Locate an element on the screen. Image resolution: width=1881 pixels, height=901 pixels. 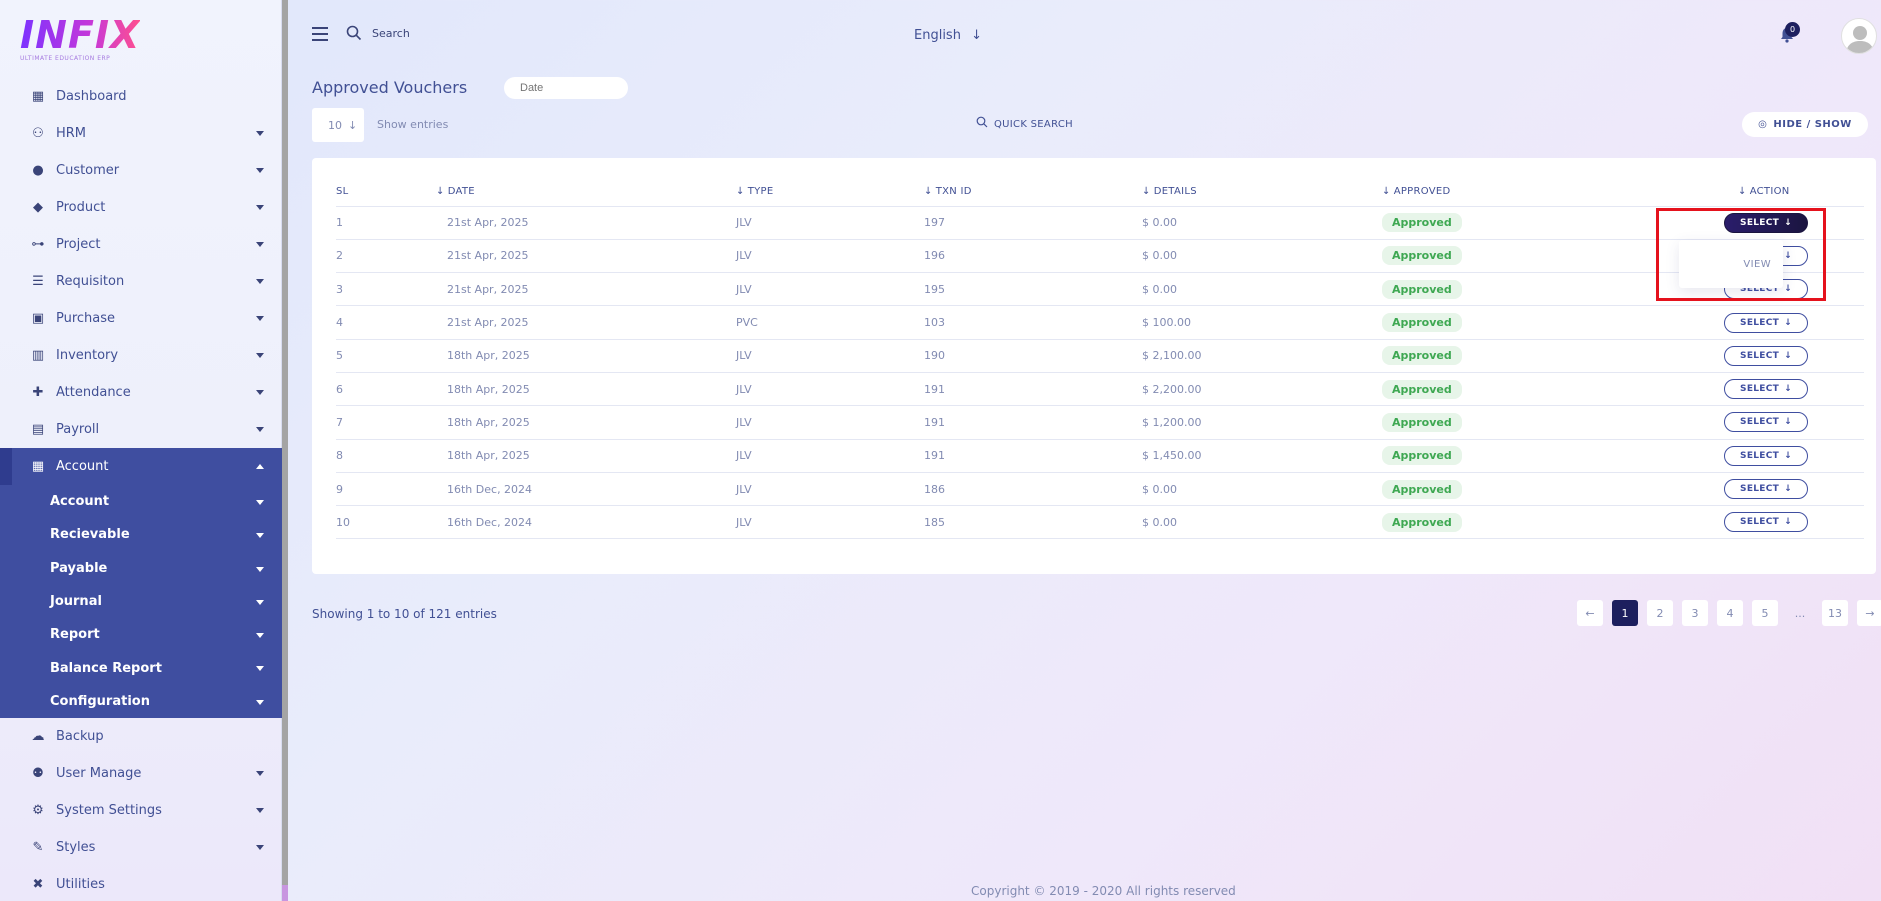
column-header-details: ↓ DETAILS is located at coordinates (1262, 192).